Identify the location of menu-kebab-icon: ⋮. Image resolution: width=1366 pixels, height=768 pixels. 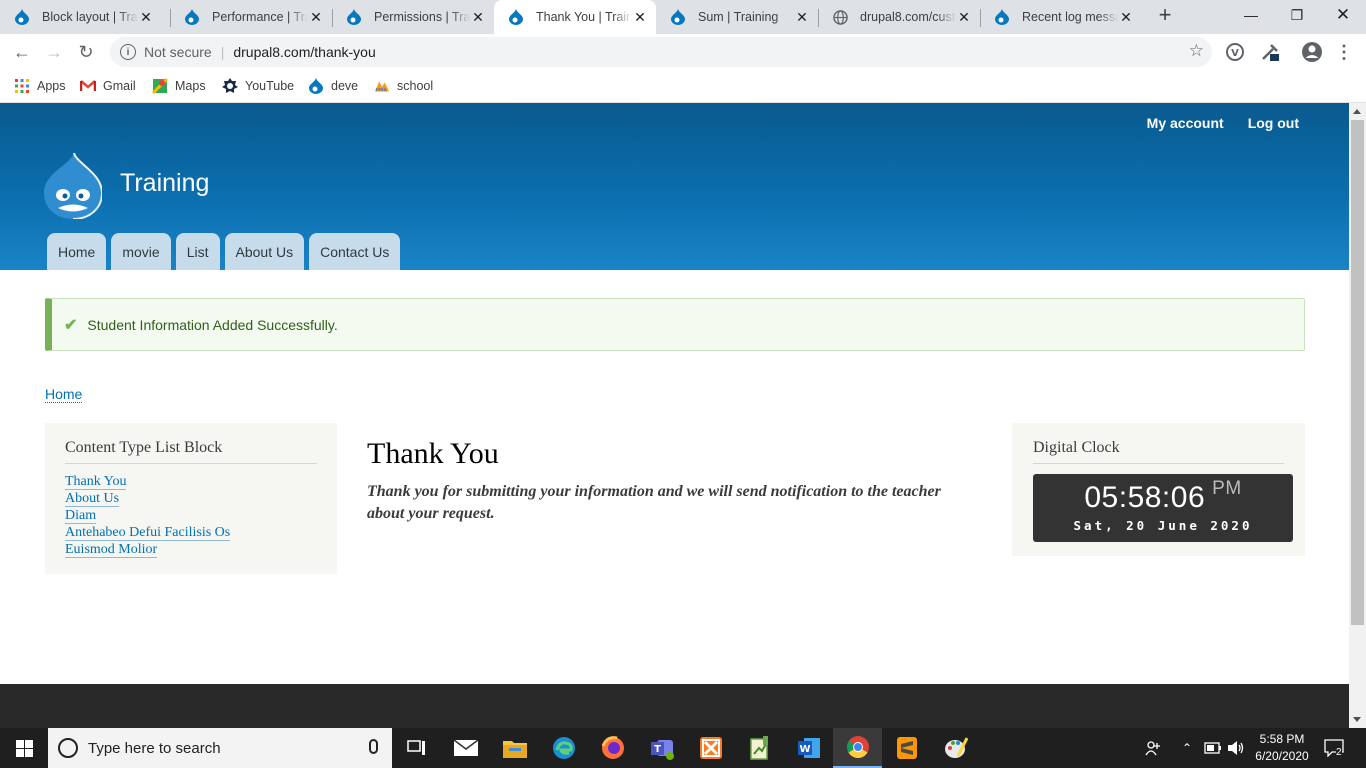
(1344, 52).